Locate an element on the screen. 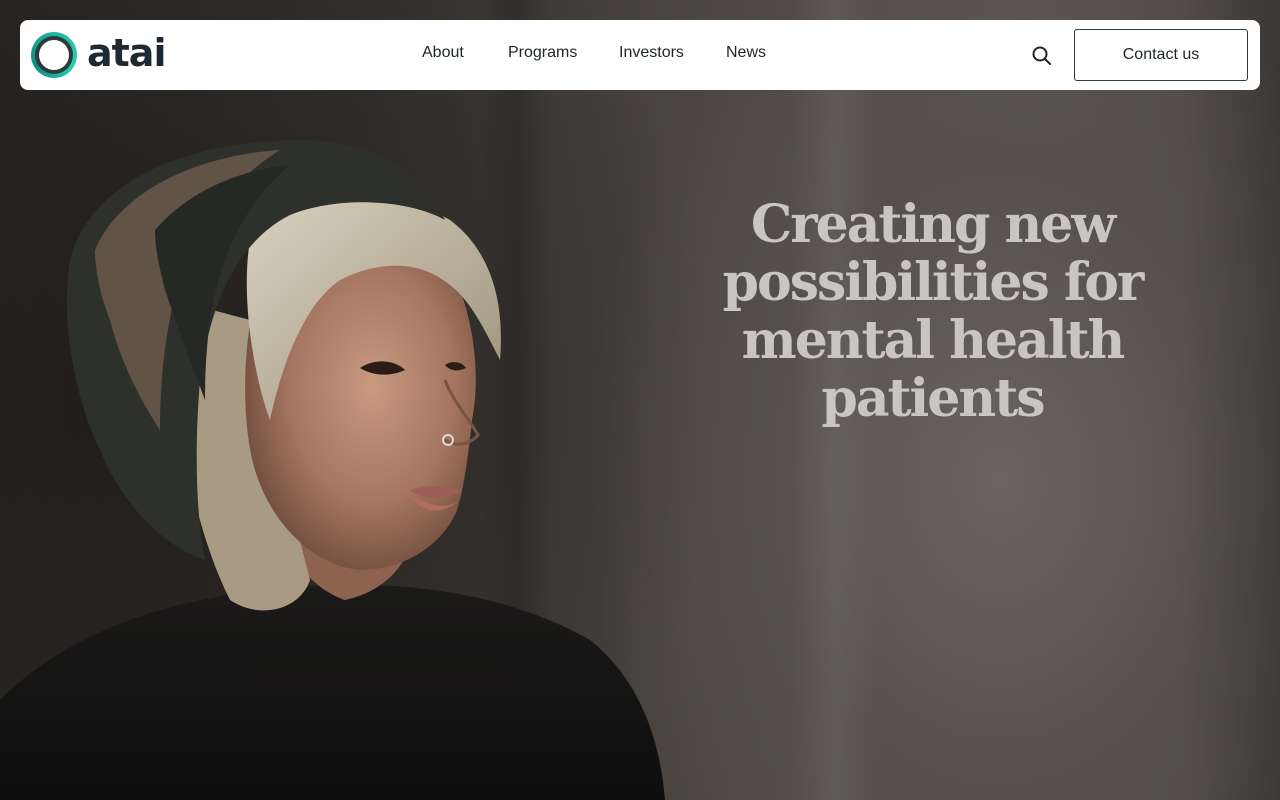 Image resolution: width=1280 pixels, height=800 pixels. nav-item-news: News is located at coordinates (746, 53).